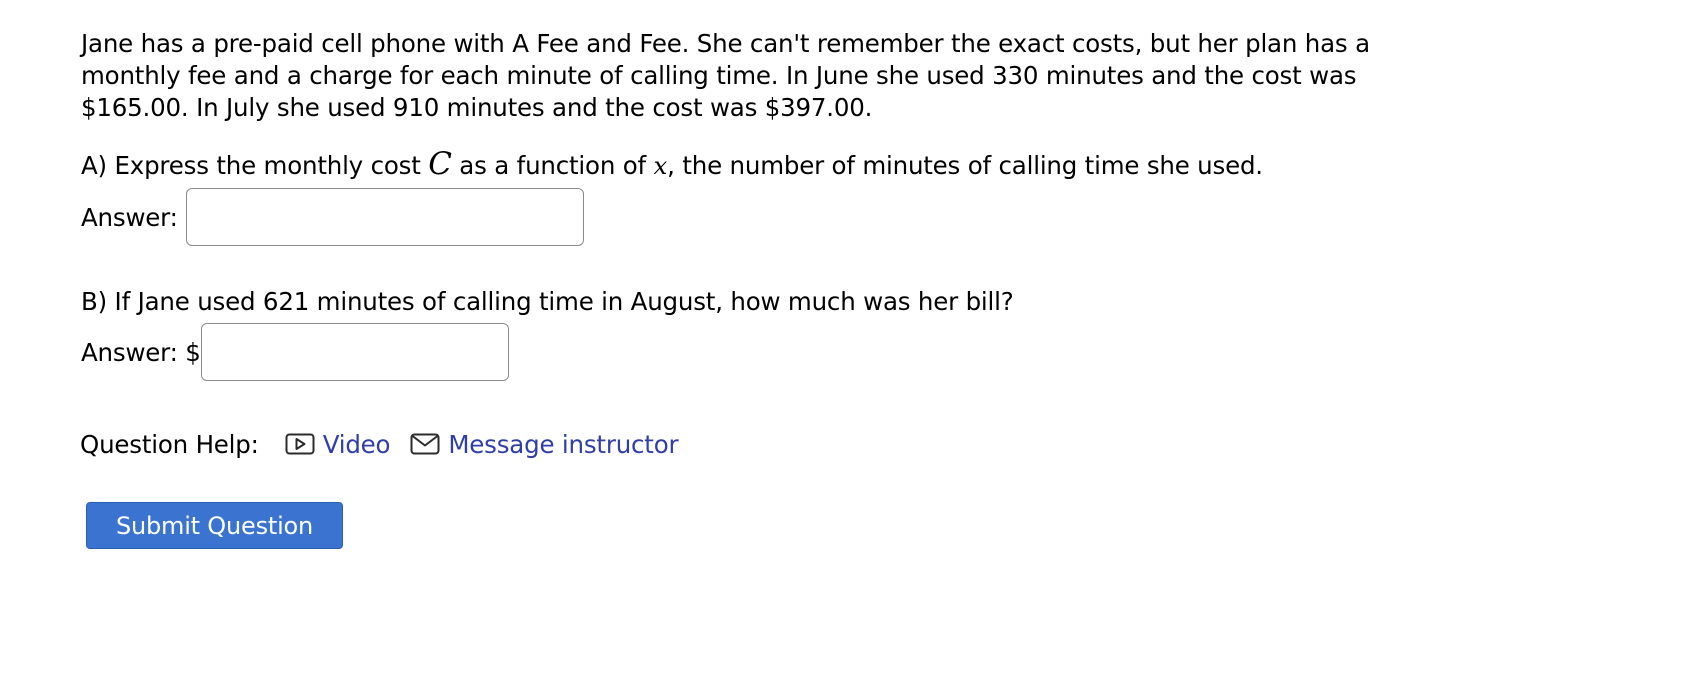 This screenshot has width=1695, height=694. What do you see at coordinates (214, 525) in the screenshot?
I see `submit-question-button: Submit Question` at bounding box center [214, 525].